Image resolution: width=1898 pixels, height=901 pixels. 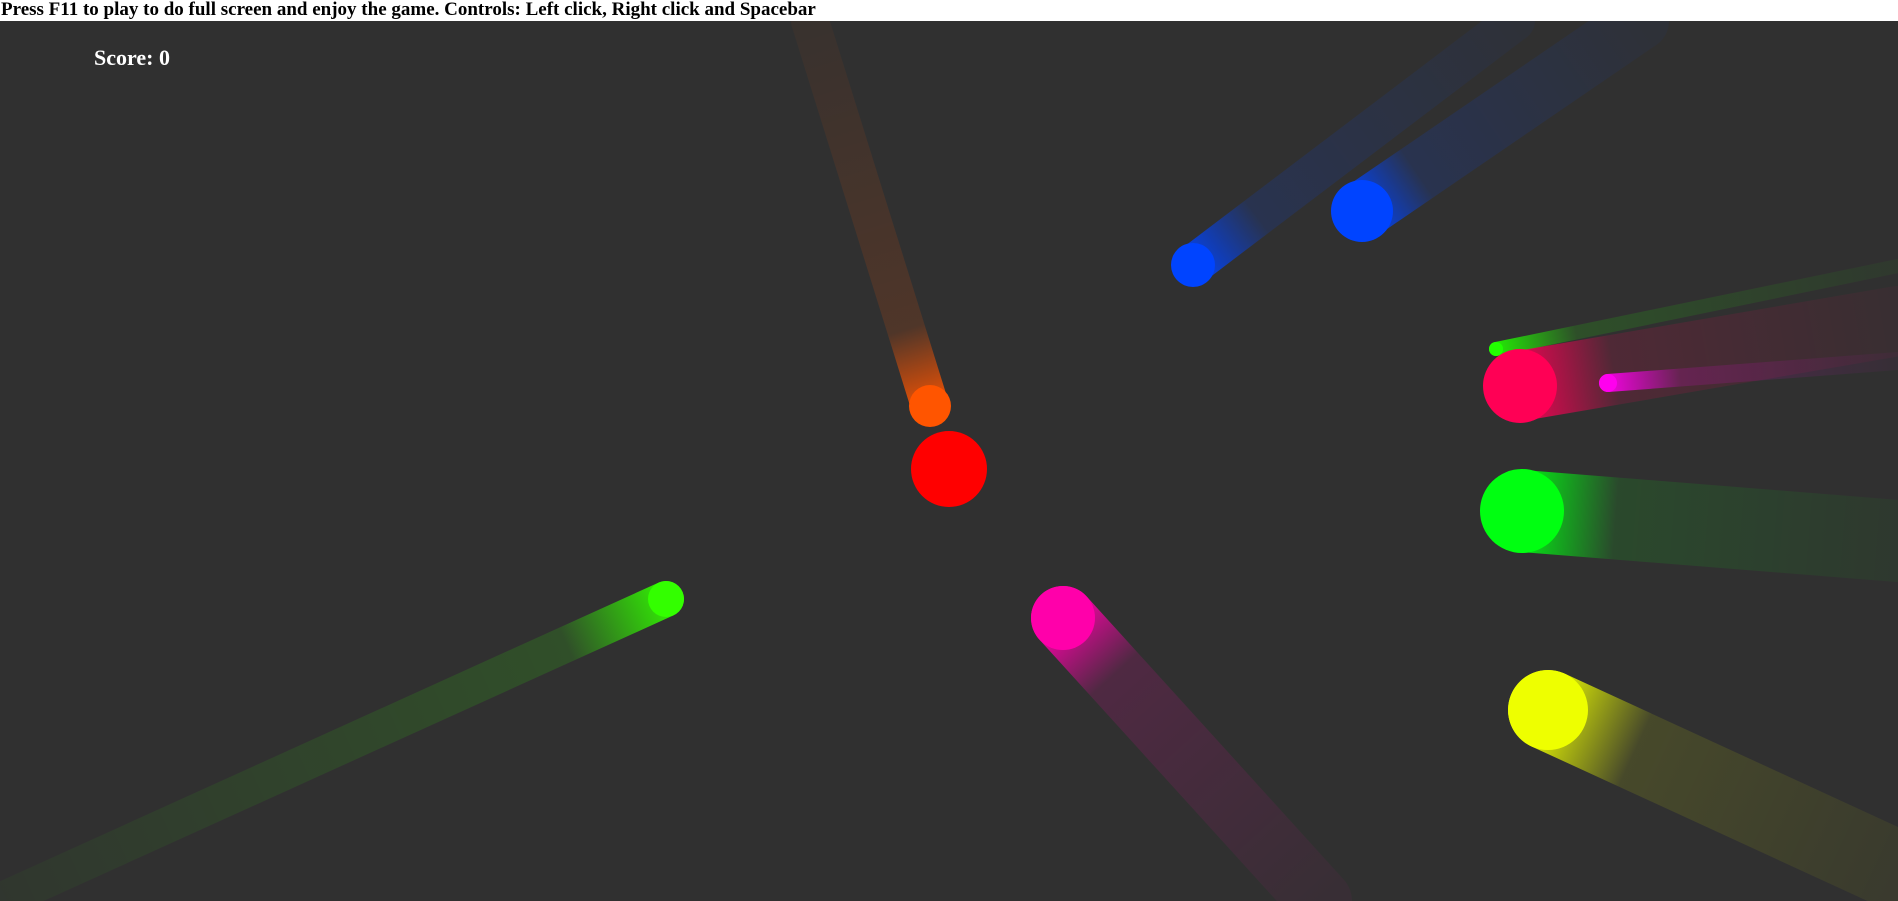 I want to click on orange-trail, so click(x=870, y=223).